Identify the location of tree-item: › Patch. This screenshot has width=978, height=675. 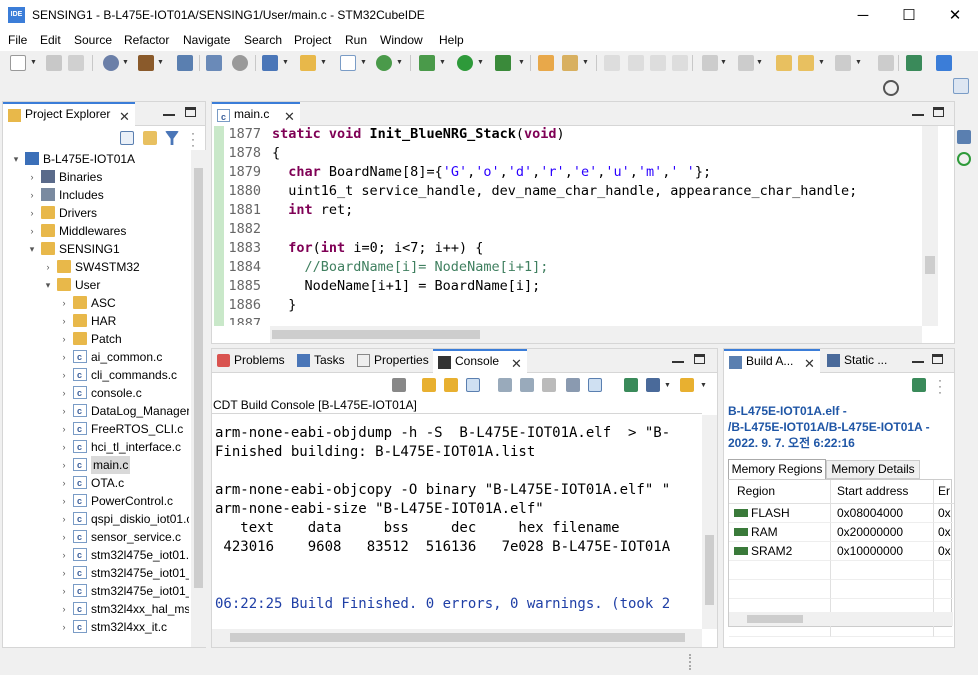
(96, 339).